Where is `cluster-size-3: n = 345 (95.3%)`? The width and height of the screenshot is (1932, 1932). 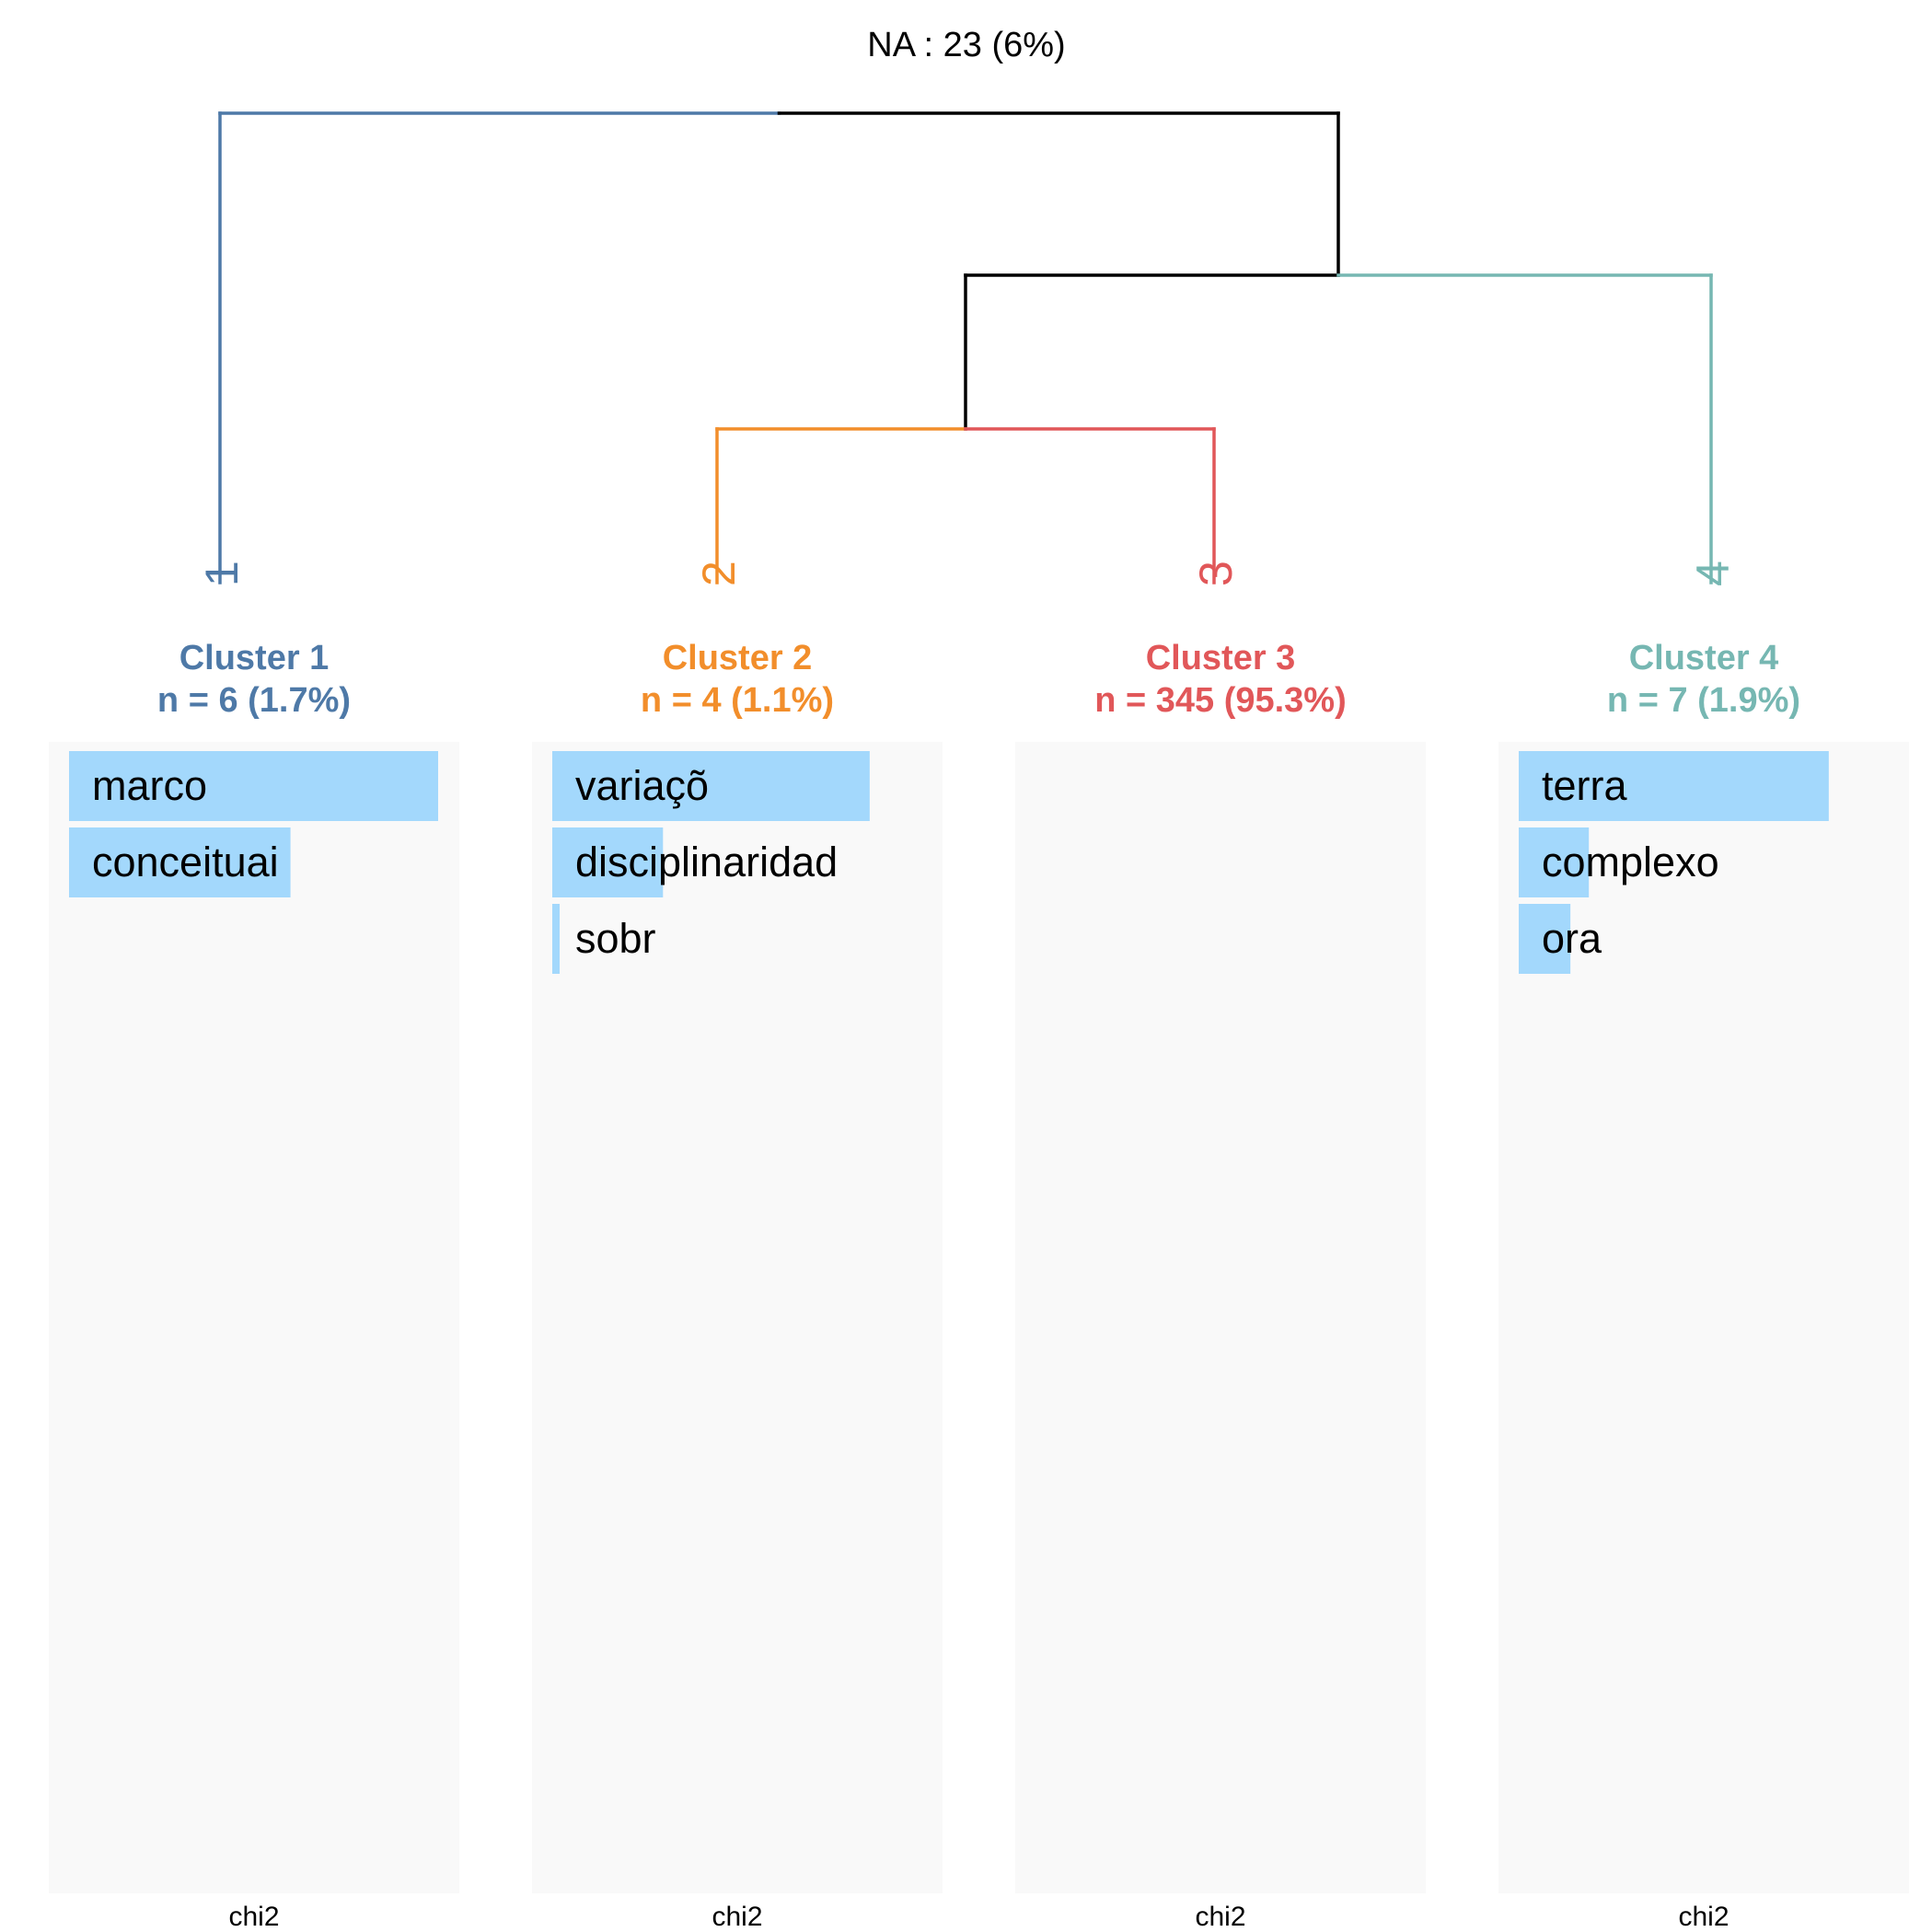 cluster-size-3: n = 345 (95.3%) is located at coordinates (1221, 700).